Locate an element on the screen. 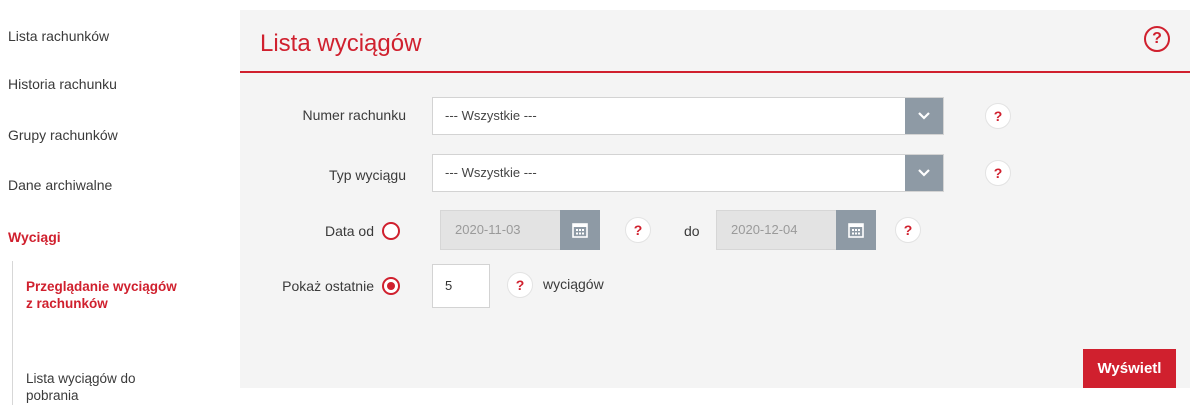  show-last-help-icon: ? is located at coordinates (520, 285).